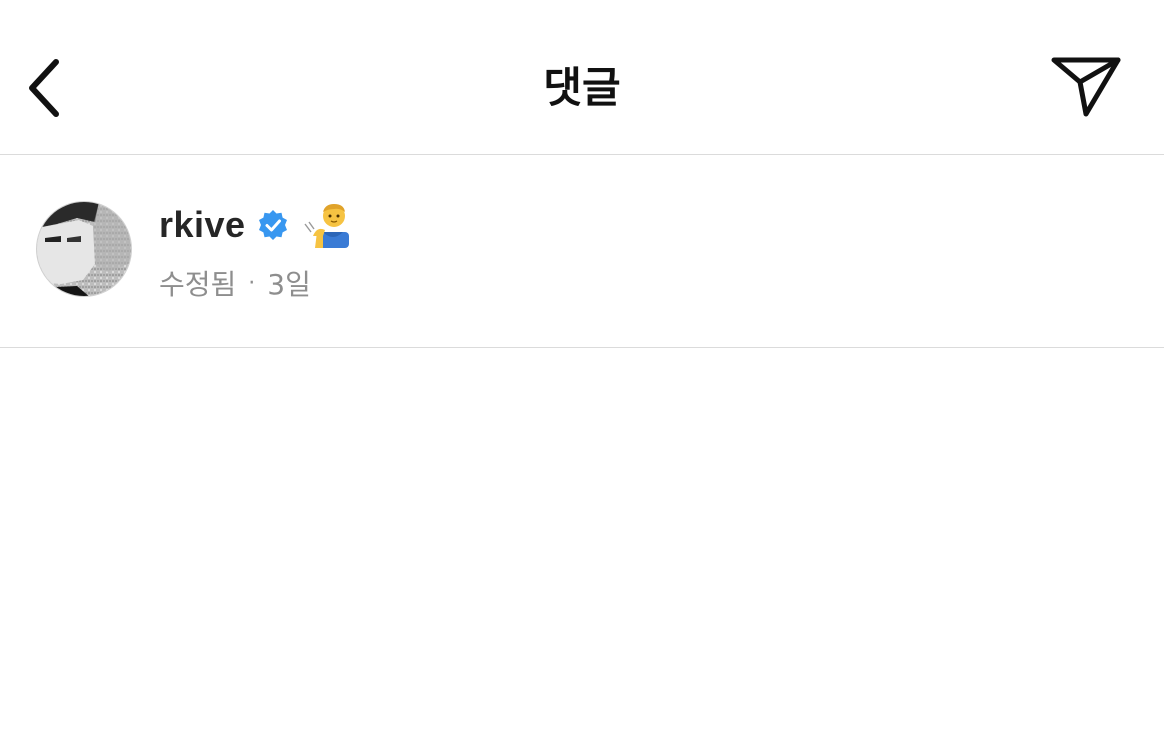 Image resolution: width=1164 pixels, height=744 pixels. I want to click on paper-plane-icon, so click(1086, 87).